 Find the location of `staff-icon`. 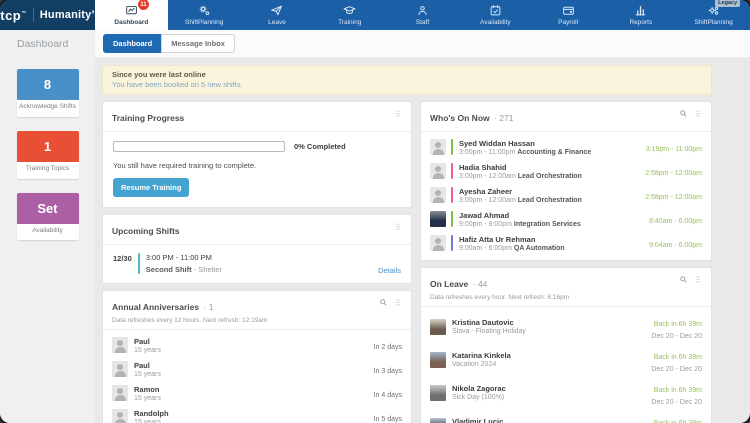

staff-icon is located at coordinates (422, 10).